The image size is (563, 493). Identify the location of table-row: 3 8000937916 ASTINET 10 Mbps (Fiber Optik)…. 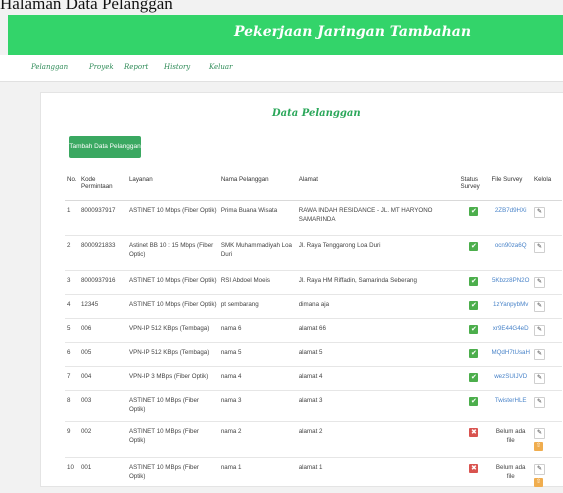
(313, 282).